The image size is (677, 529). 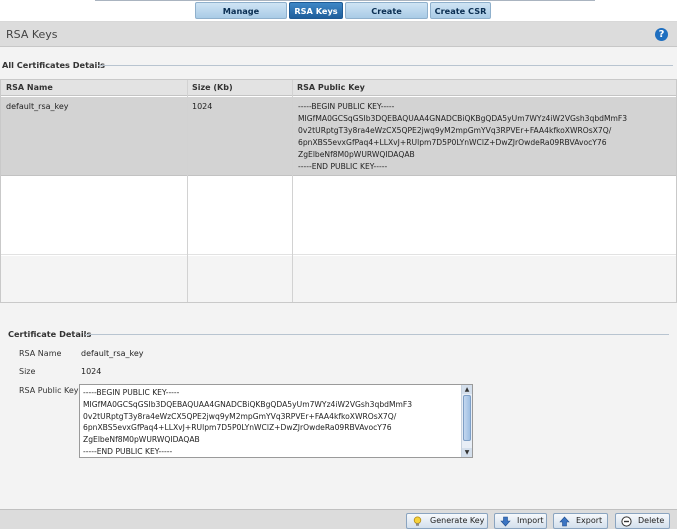 What do you see at coordinates (651, 520) in the screenshot?
I see `delete-label: Delete` at bounding box center [651, 520].